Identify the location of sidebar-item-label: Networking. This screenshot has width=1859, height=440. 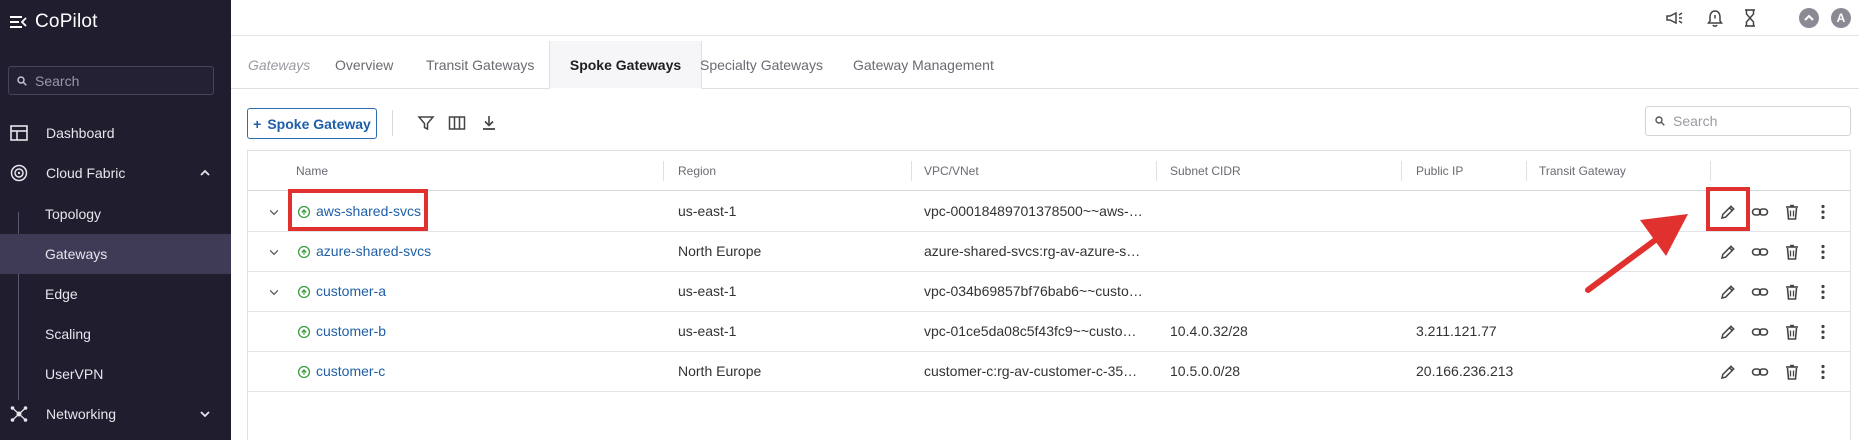
(81, 414).